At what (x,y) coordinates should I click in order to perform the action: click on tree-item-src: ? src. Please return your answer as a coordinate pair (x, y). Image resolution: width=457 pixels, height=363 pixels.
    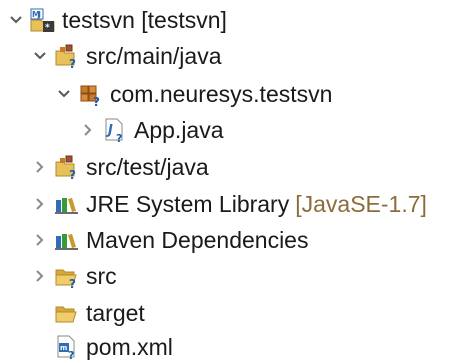
    Looking at the image, I should click on (73, 276).